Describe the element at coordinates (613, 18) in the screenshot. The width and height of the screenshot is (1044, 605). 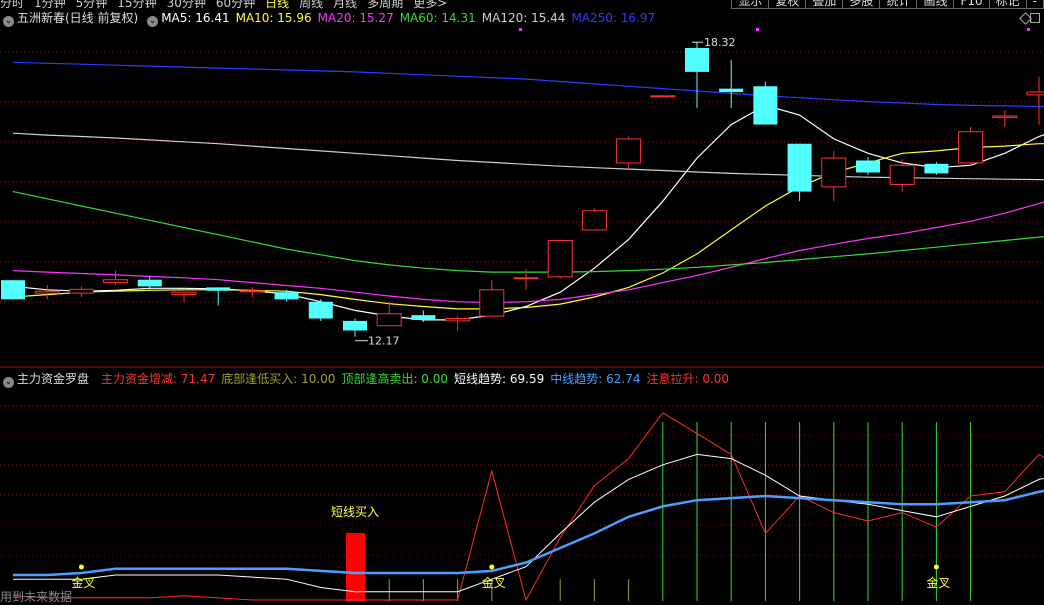
I see `ma-indicator-label: MA250: 16.97` at that location.